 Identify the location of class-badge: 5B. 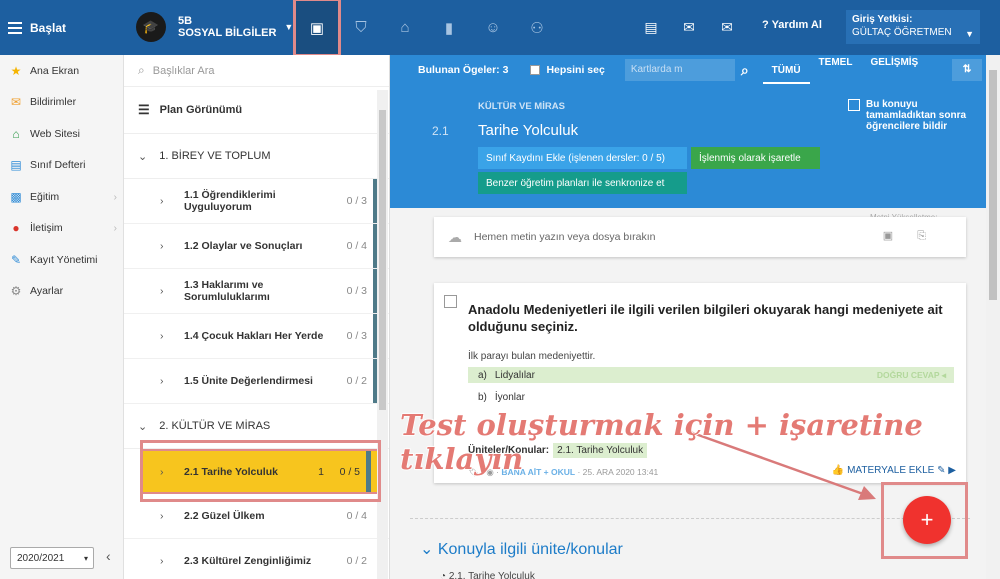
(185, 21).